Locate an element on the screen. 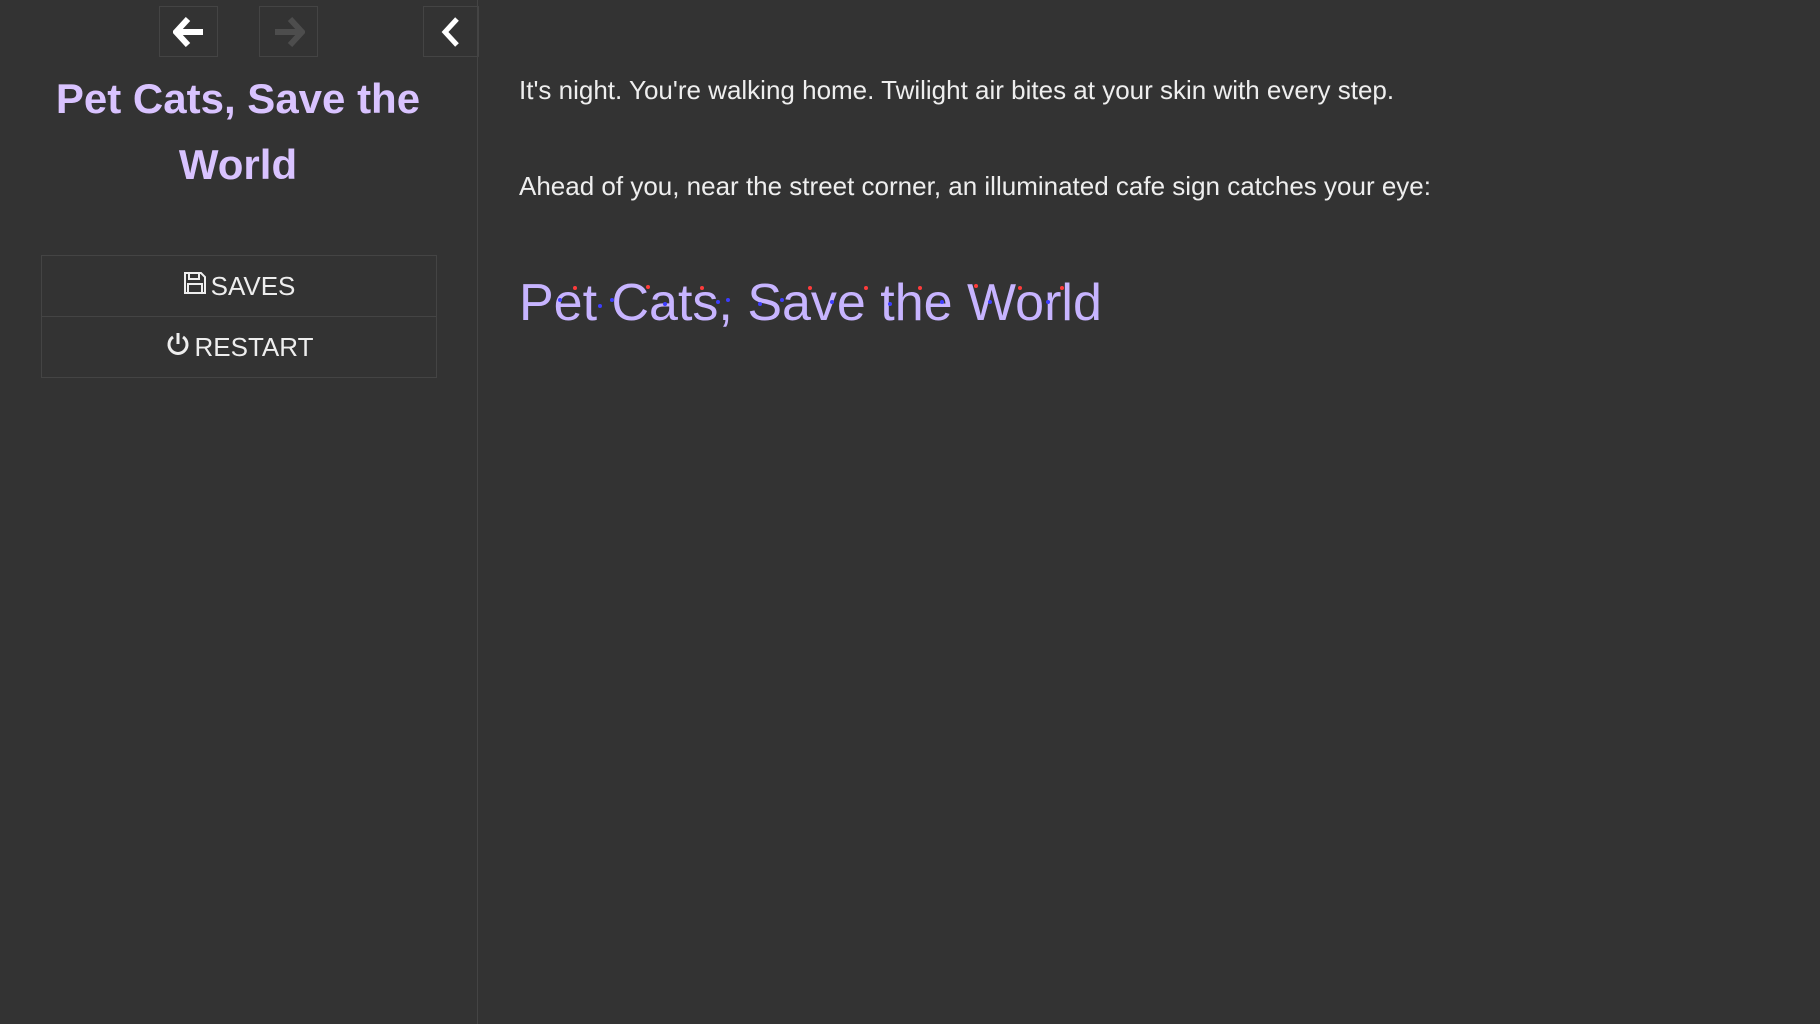  arrow-left-icon is located at coordinates (188, 31).